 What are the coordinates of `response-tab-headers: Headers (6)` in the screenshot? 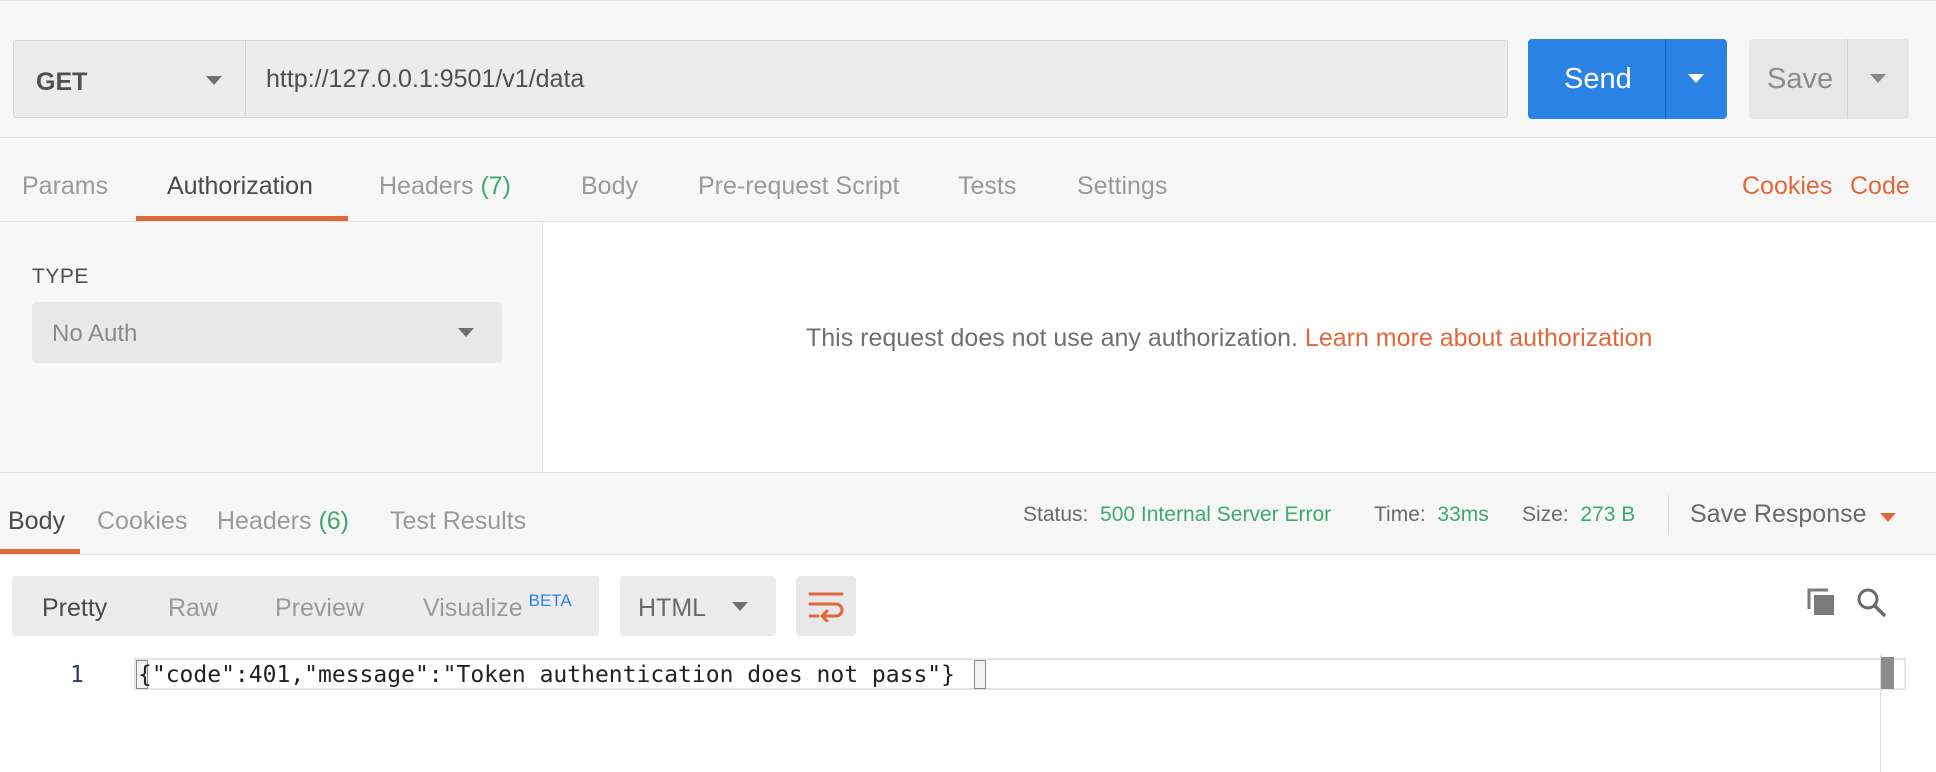 It's located at (283, 521).